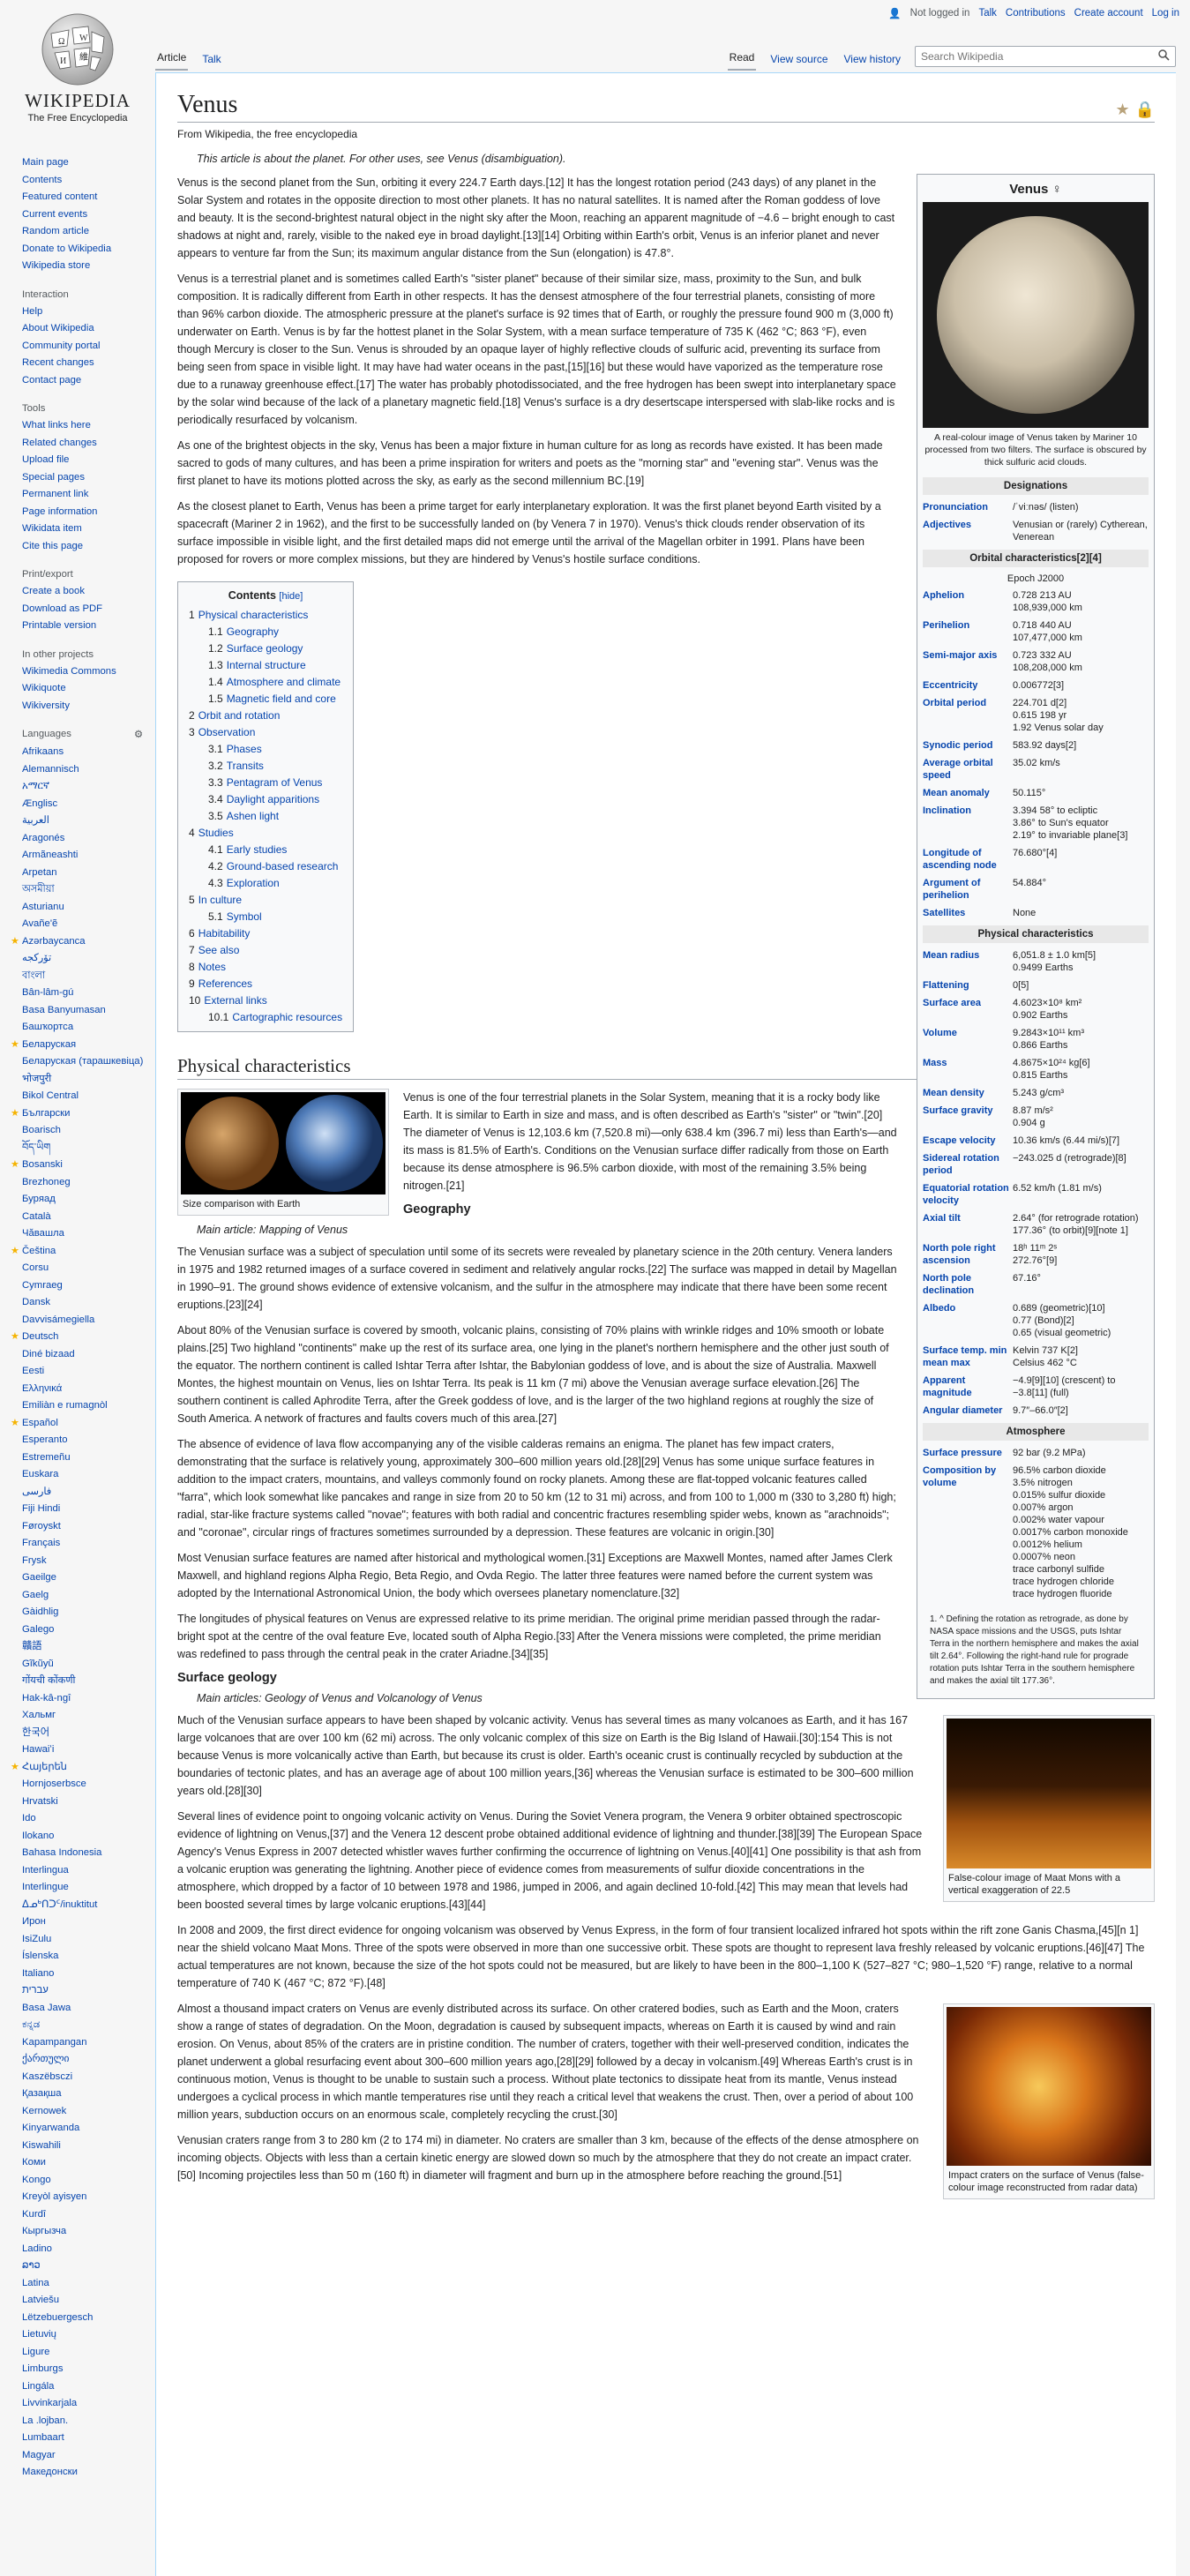  I want to click on language-link: Latviešu, so click(40, 2301).